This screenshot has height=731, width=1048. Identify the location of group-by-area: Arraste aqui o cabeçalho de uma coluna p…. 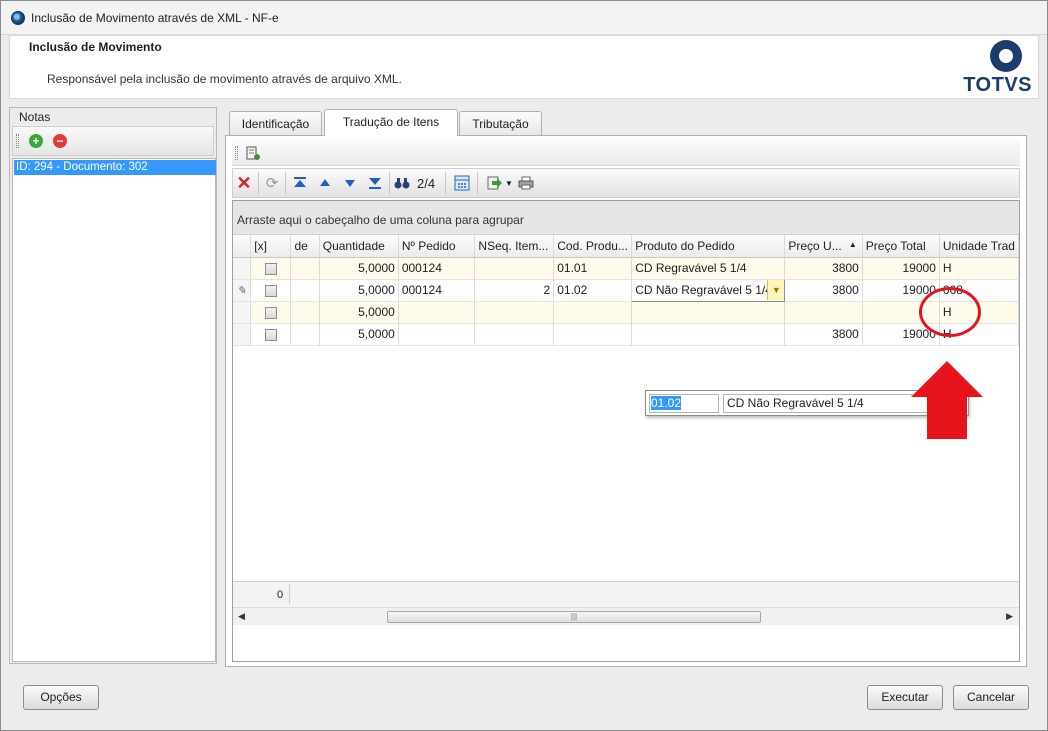
(626, 218).